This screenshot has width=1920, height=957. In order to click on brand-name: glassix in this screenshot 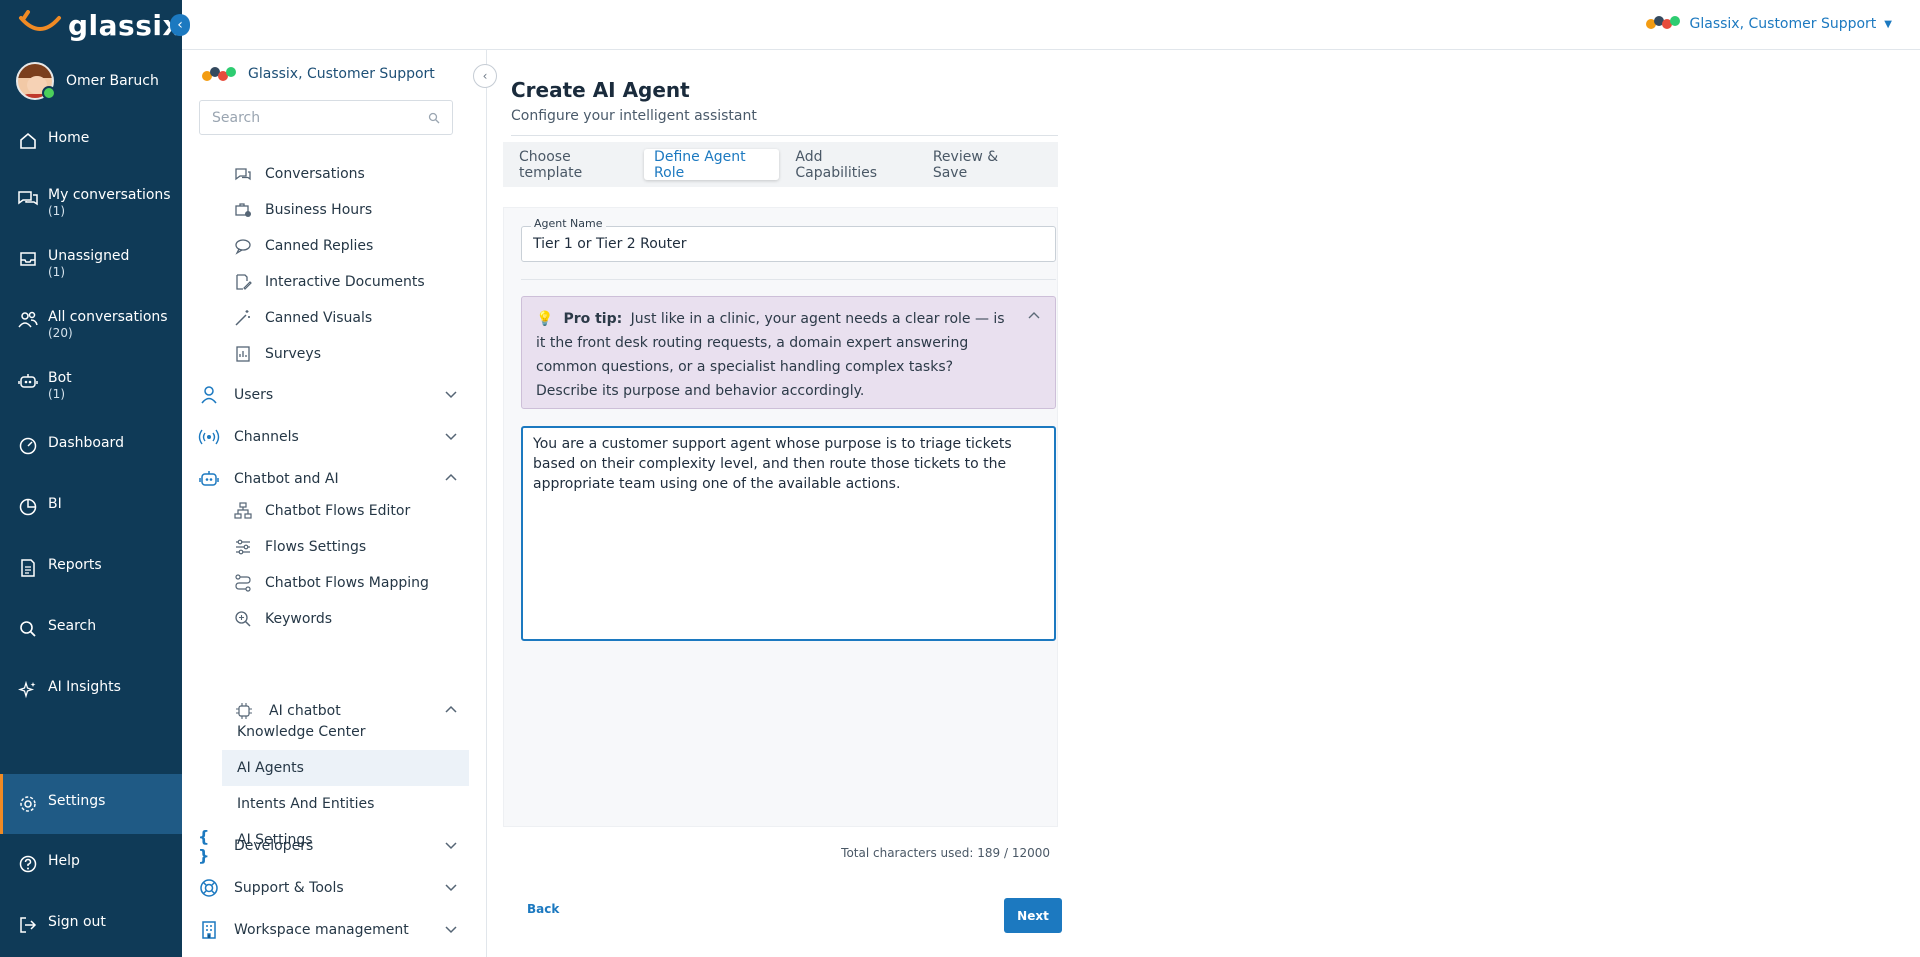, I will do `click(125, 25)`.